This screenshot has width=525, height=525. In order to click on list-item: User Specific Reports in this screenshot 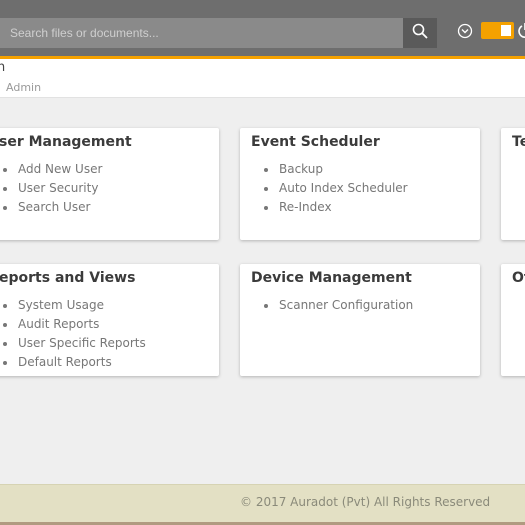, I will do `click(73, 343)`.